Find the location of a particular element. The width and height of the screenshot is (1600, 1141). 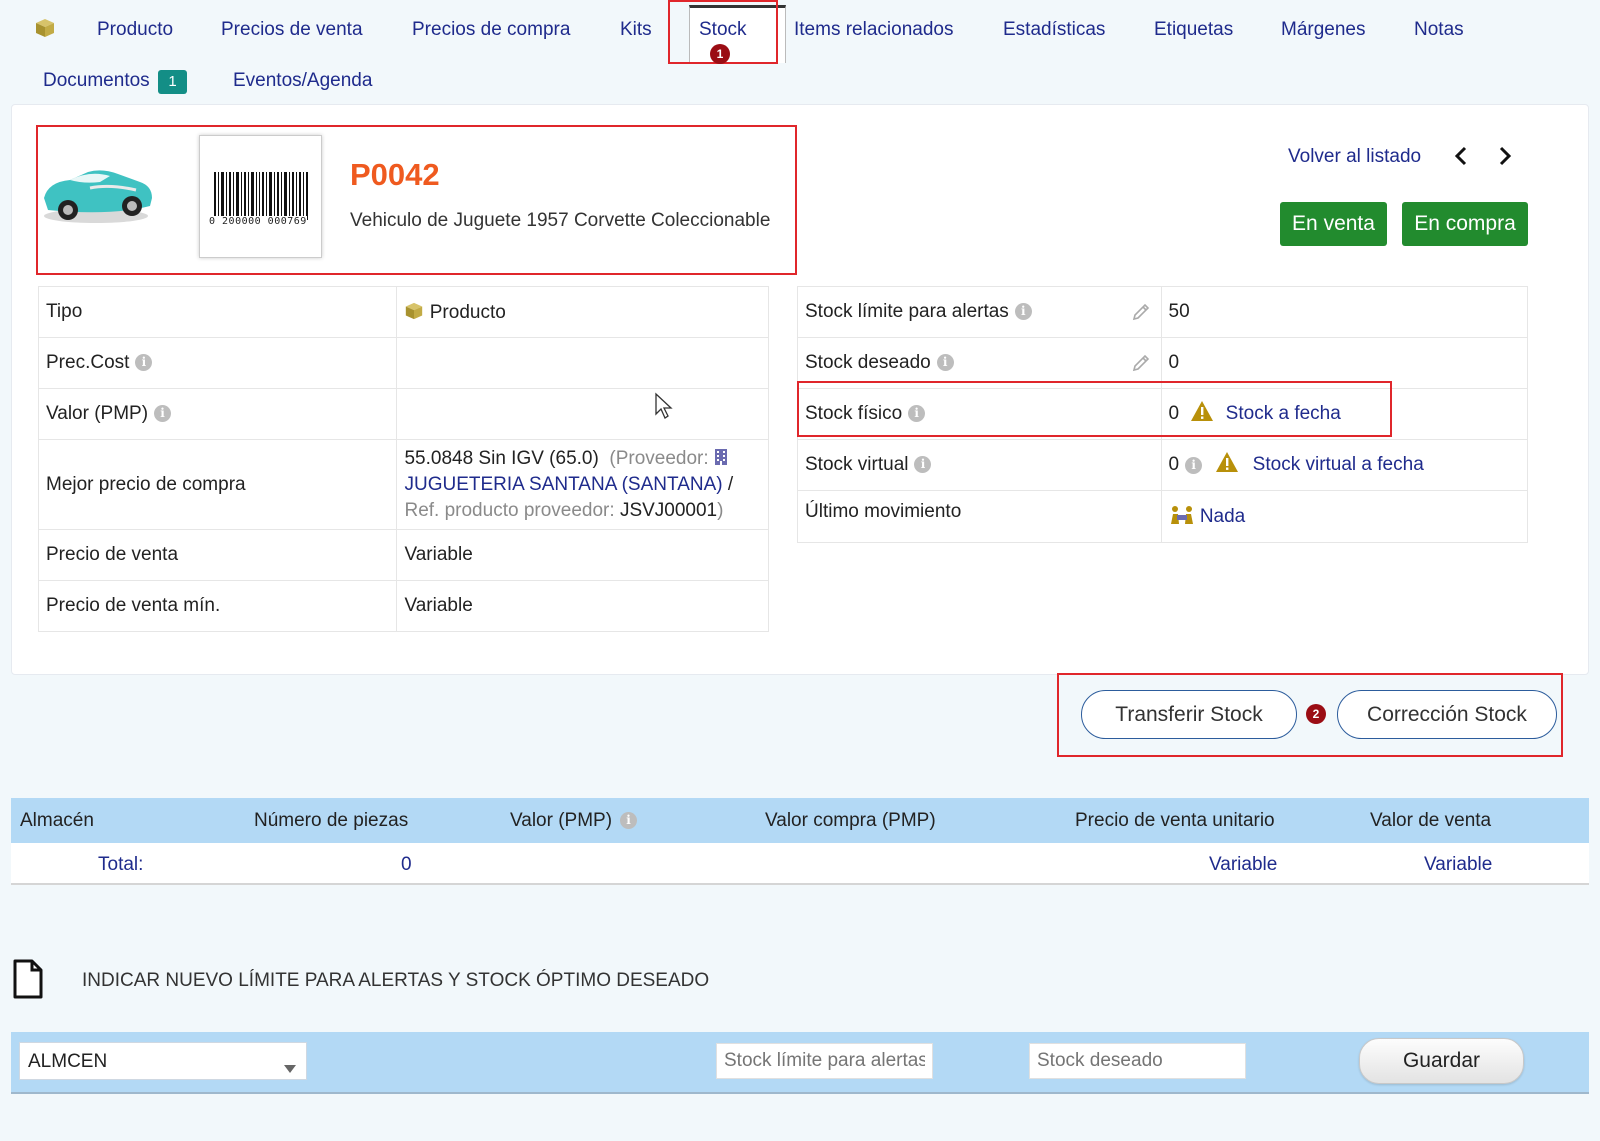

tab-precios-venta: Precios de venta is located at coordinates (292, 30).